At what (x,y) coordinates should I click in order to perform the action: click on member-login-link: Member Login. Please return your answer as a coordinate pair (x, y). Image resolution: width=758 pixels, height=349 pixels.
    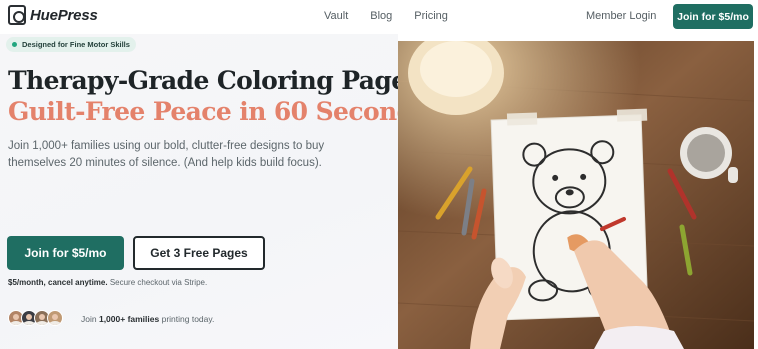
    Looking at the image, I should click on (621, 16).